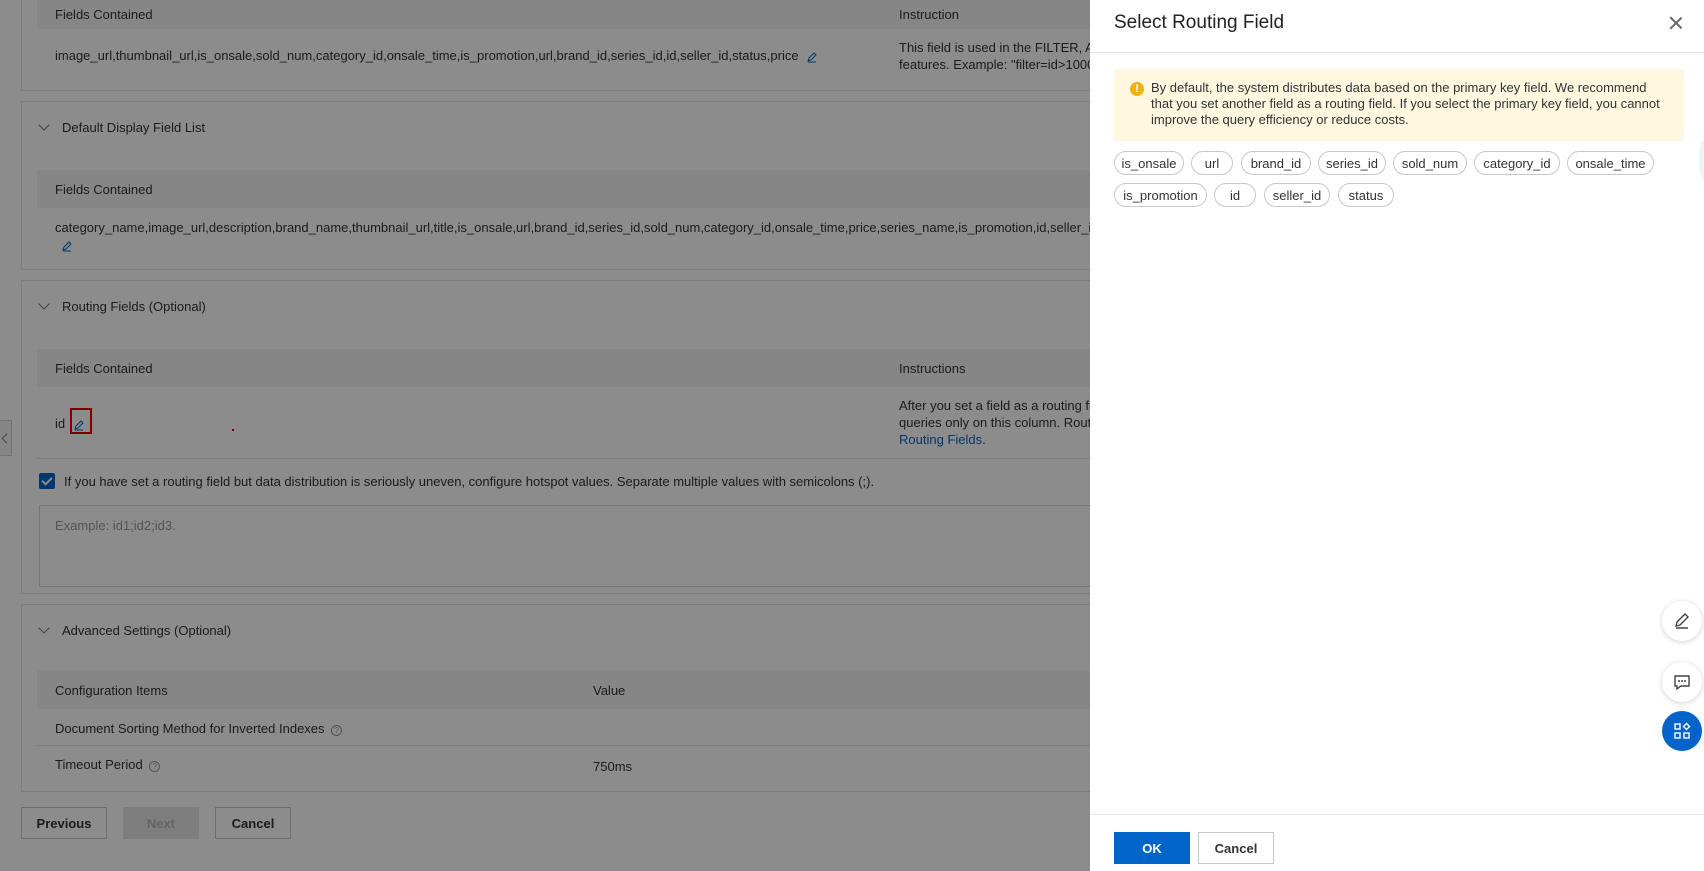 Image resolution: width=1704 pixels, height=871 pixels. What do you see at coordinates (1610, 163) in the screenshot?
I see `field-tag: onsale_time` at bounding box center [1610, 163].